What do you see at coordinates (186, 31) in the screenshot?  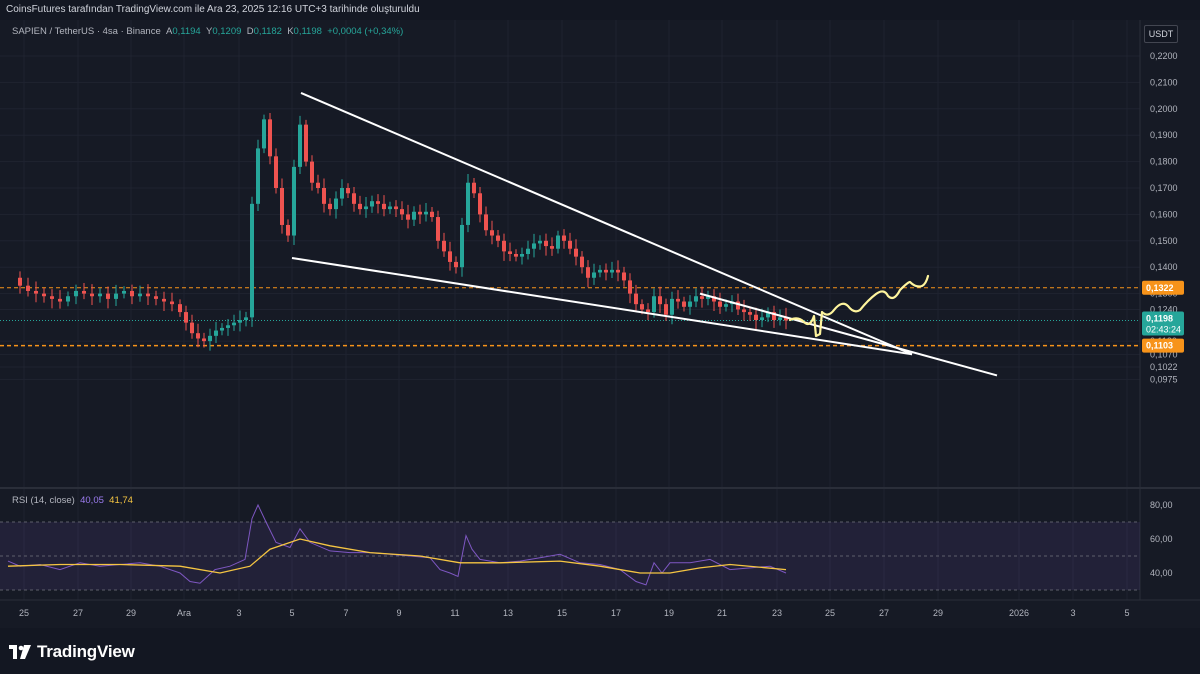 I see `open-value: 0,1194` at bounding box center [186, 31].